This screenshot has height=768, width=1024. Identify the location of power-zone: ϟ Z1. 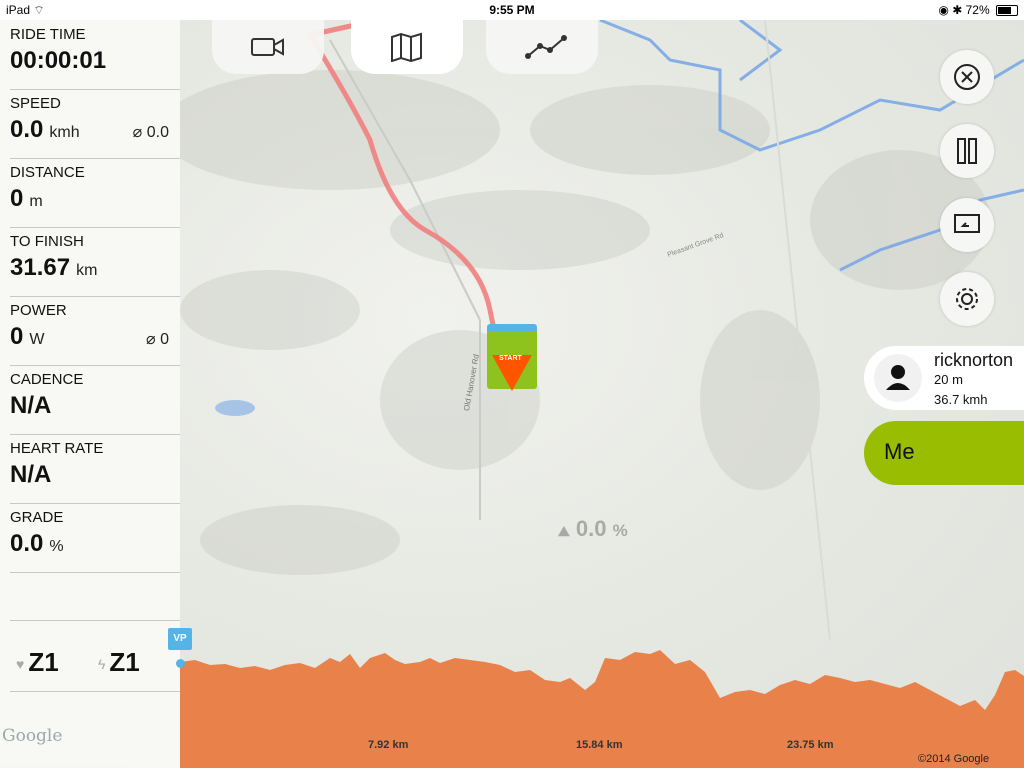
(119, 662).